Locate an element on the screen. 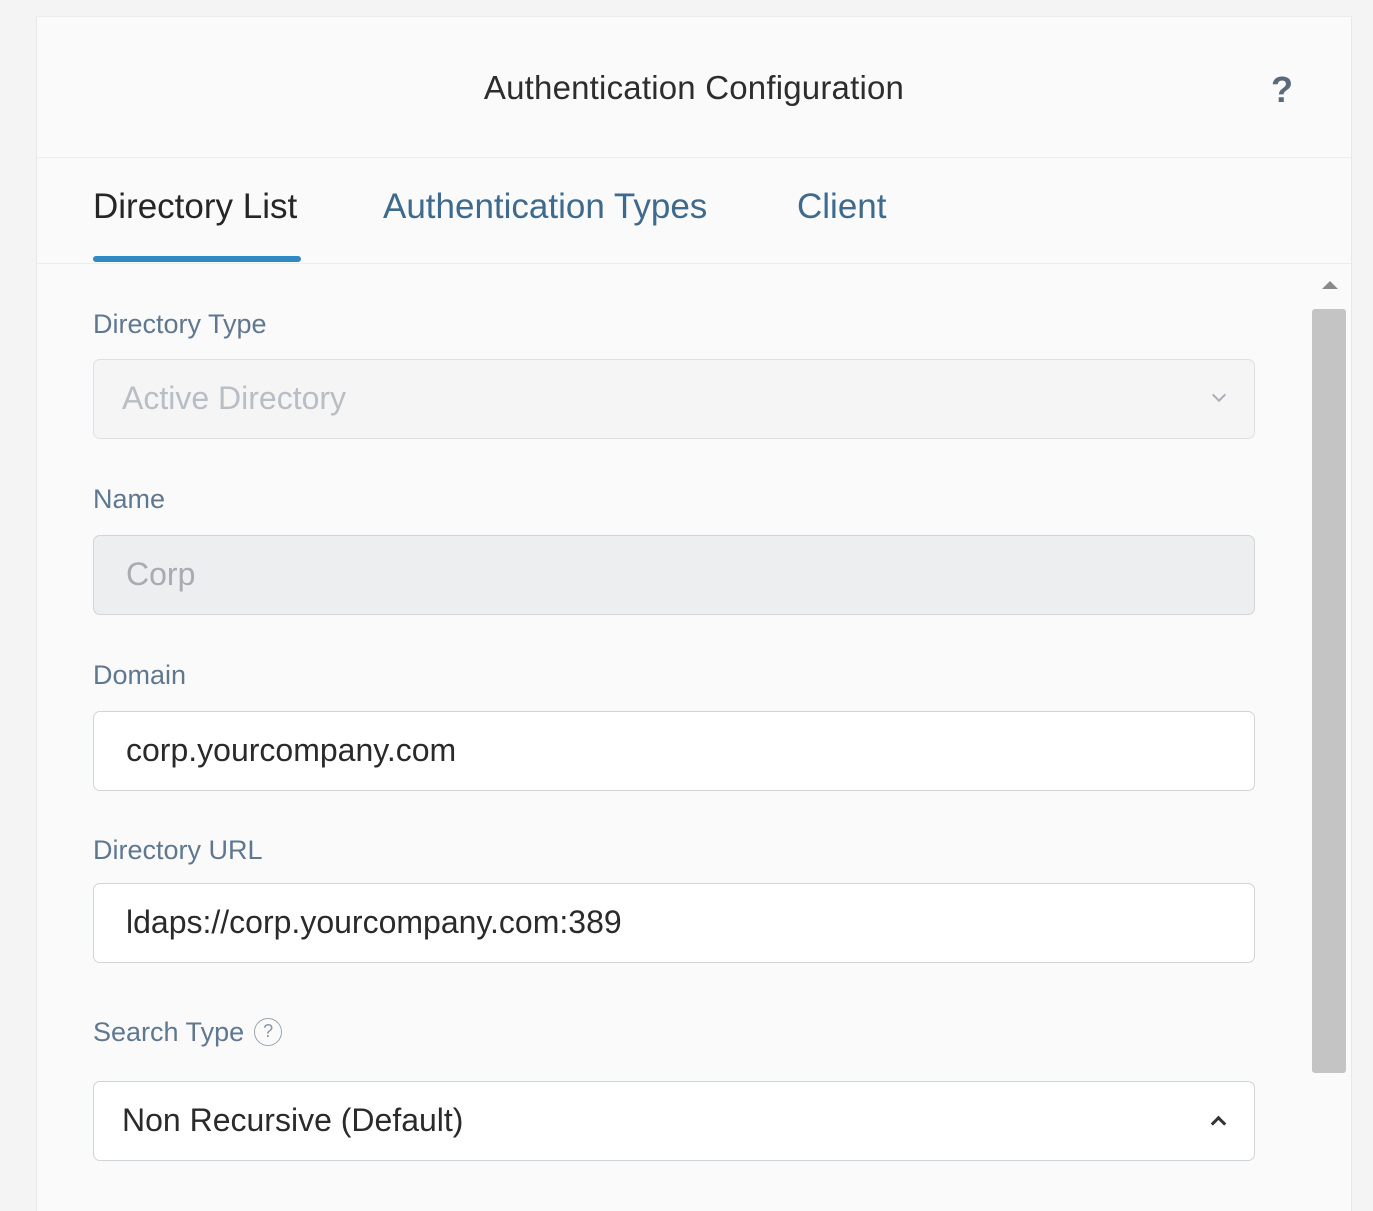  directory-type-label: Directory Type is located at coordinates (180, 324).